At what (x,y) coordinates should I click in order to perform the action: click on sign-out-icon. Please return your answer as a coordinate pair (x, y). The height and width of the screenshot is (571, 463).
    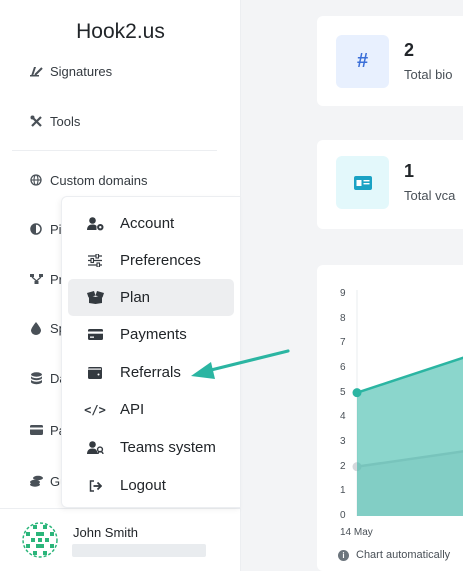
    Looking at the image, I should click on (95, 486).